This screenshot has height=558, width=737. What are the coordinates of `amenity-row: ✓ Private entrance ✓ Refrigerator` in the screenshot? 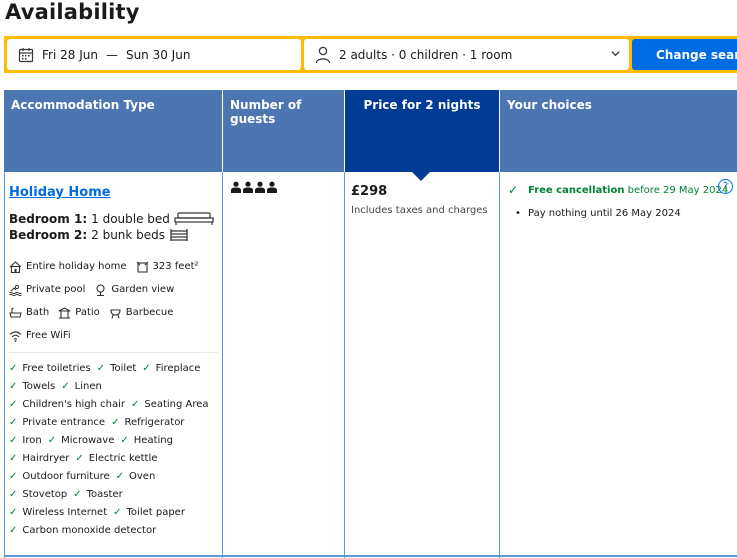 It's located at (113, 422).